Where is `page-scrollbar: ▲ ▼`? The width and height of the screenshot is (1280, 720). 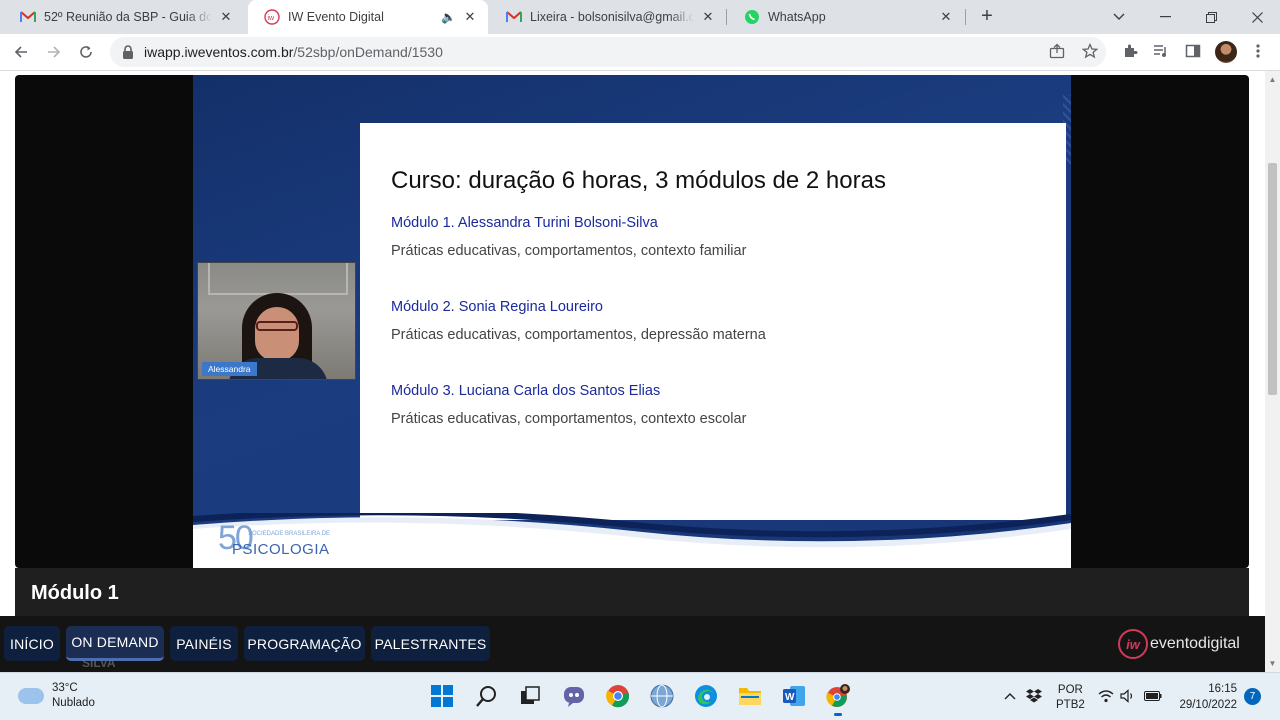 page-scrollbar: ▲ ▼ is located at coordinates (1272, 371).